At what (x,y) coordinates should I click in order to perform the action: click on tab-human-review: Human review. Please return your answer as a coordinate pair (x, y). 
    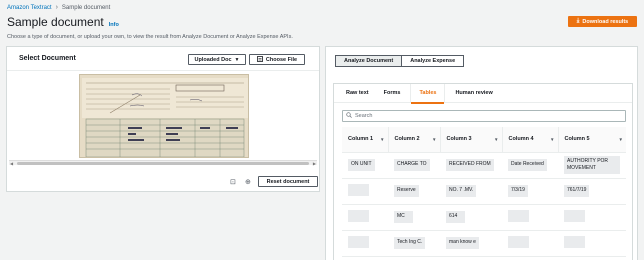
    Looking at the image, I should click on (473, 93).